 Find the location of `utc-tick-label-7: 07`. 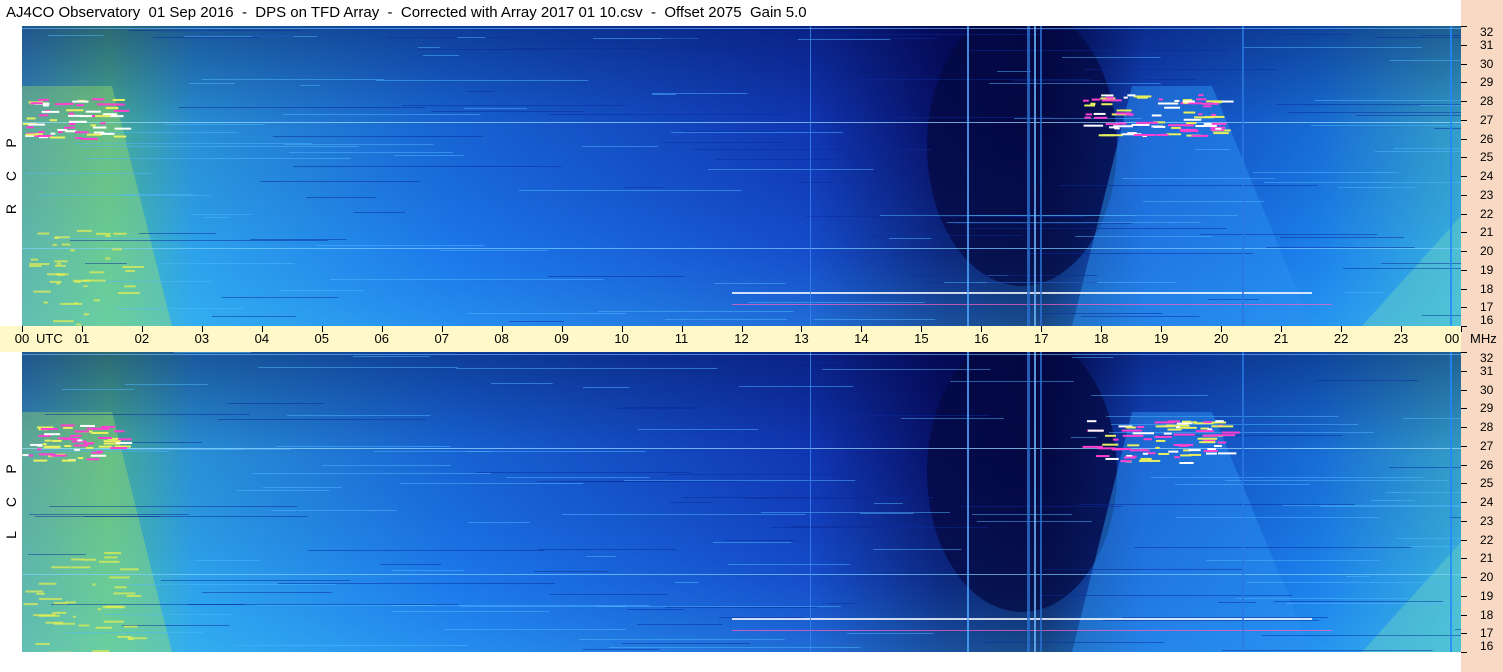

utc-tick-label-7: 07 is located at coordinates (441, 338).